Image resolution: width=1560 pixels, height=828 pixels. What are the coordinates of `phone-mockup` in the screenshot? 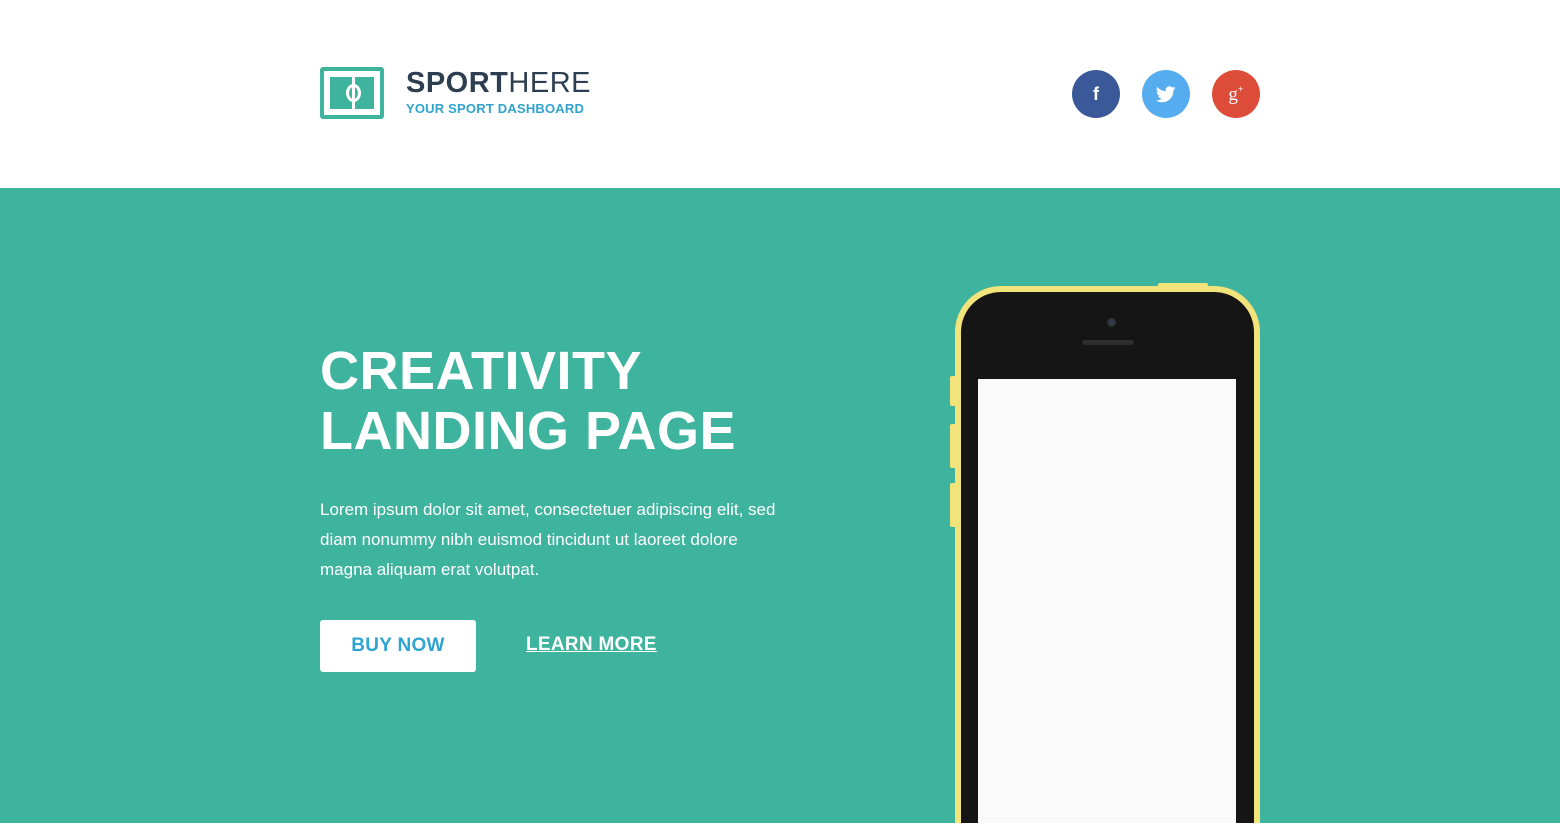 It's located at (1107, 554).